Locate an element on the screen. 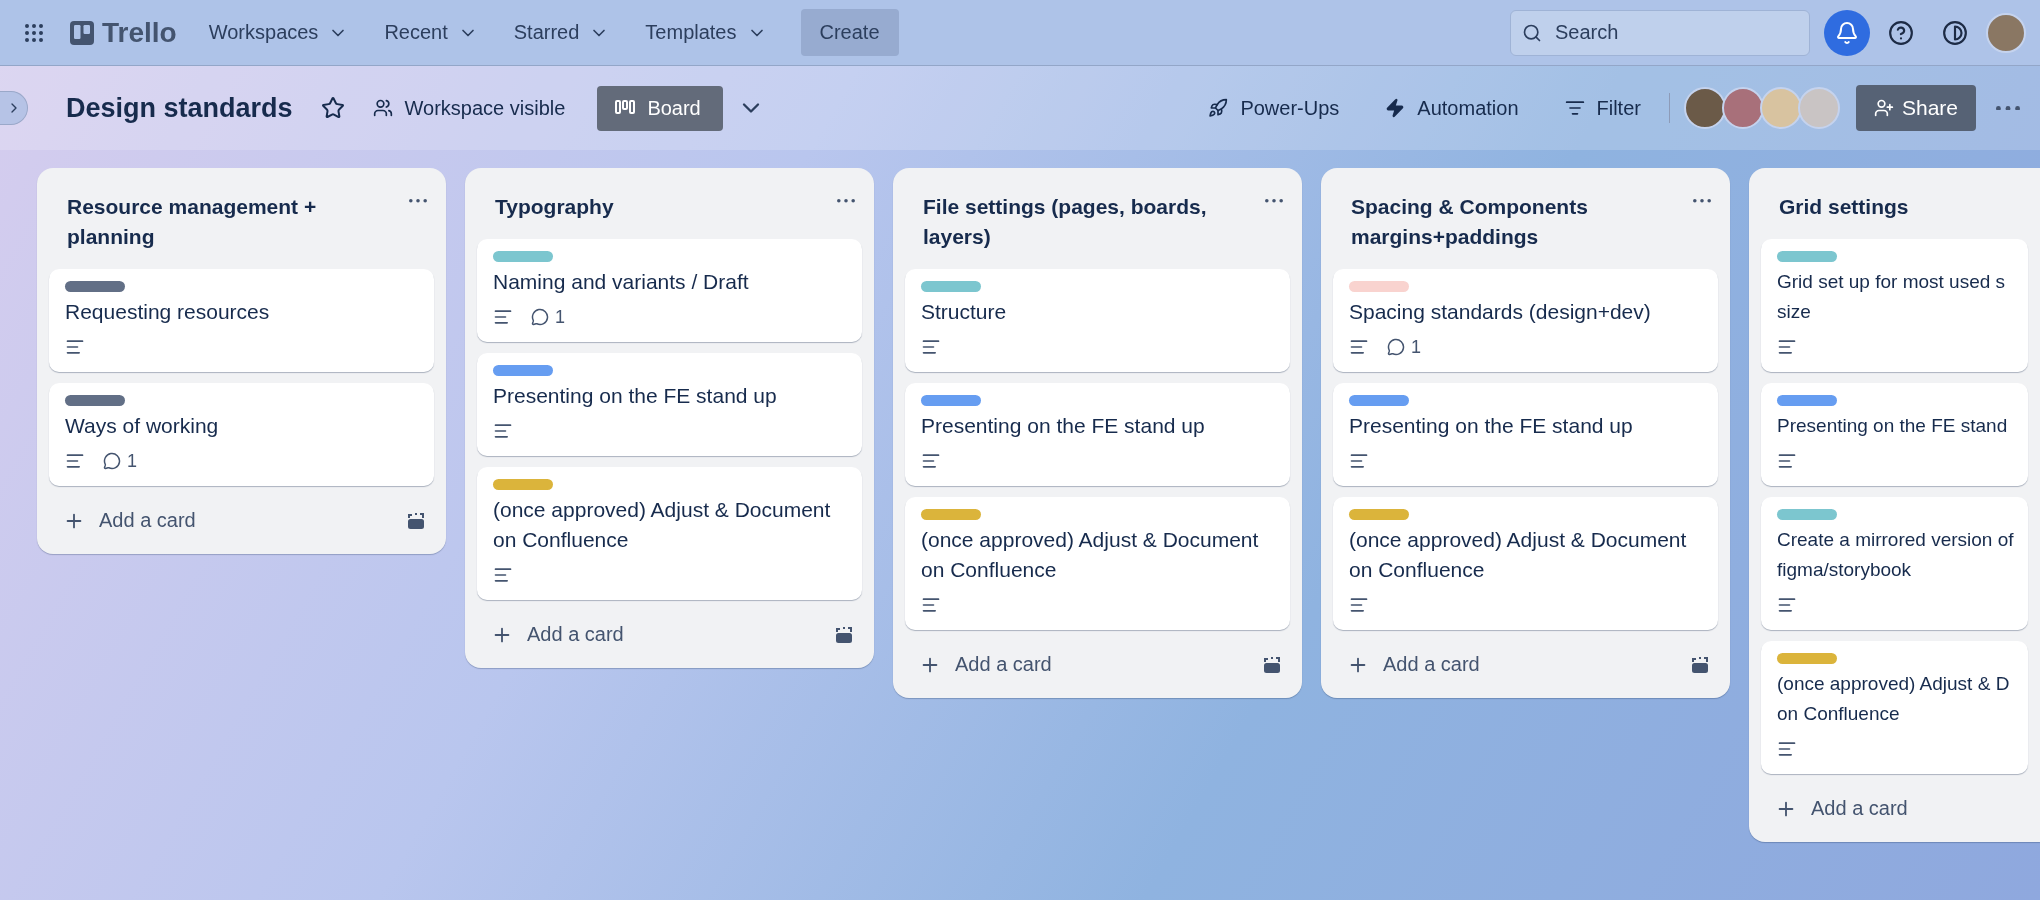 The image size is (2040, 900). task-card: Naming and variants / Draft 1 is located at coordinates (669, 290).